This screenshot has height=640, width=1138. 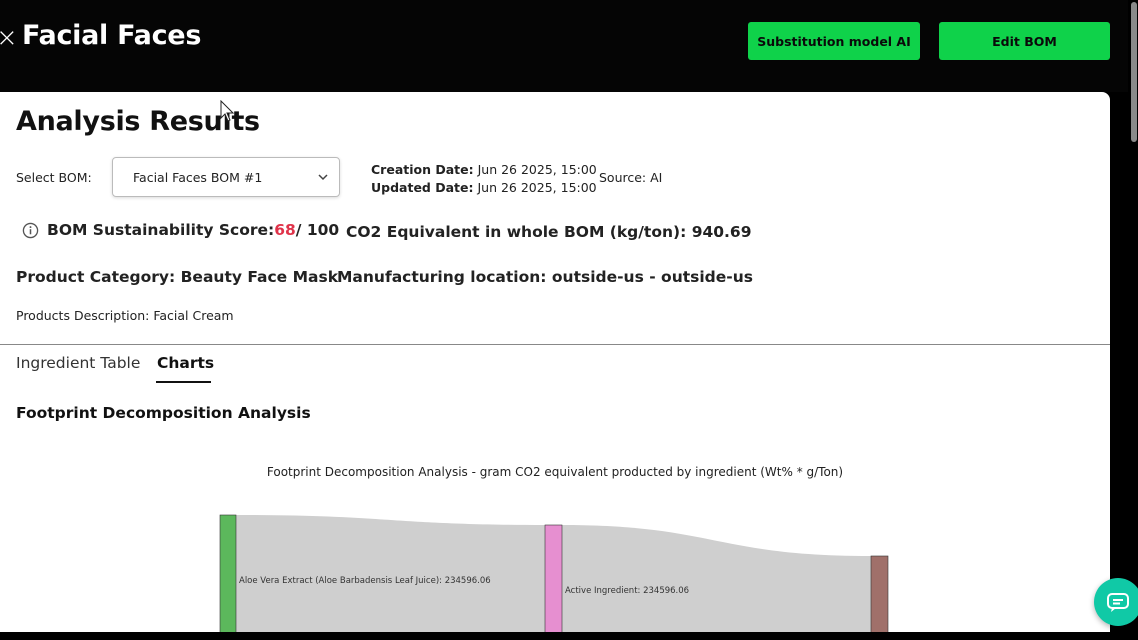 What do you see at coordinates (317, 230) in the screenshot?
I see `score-max: / 100` at bounding box center [317, 230].